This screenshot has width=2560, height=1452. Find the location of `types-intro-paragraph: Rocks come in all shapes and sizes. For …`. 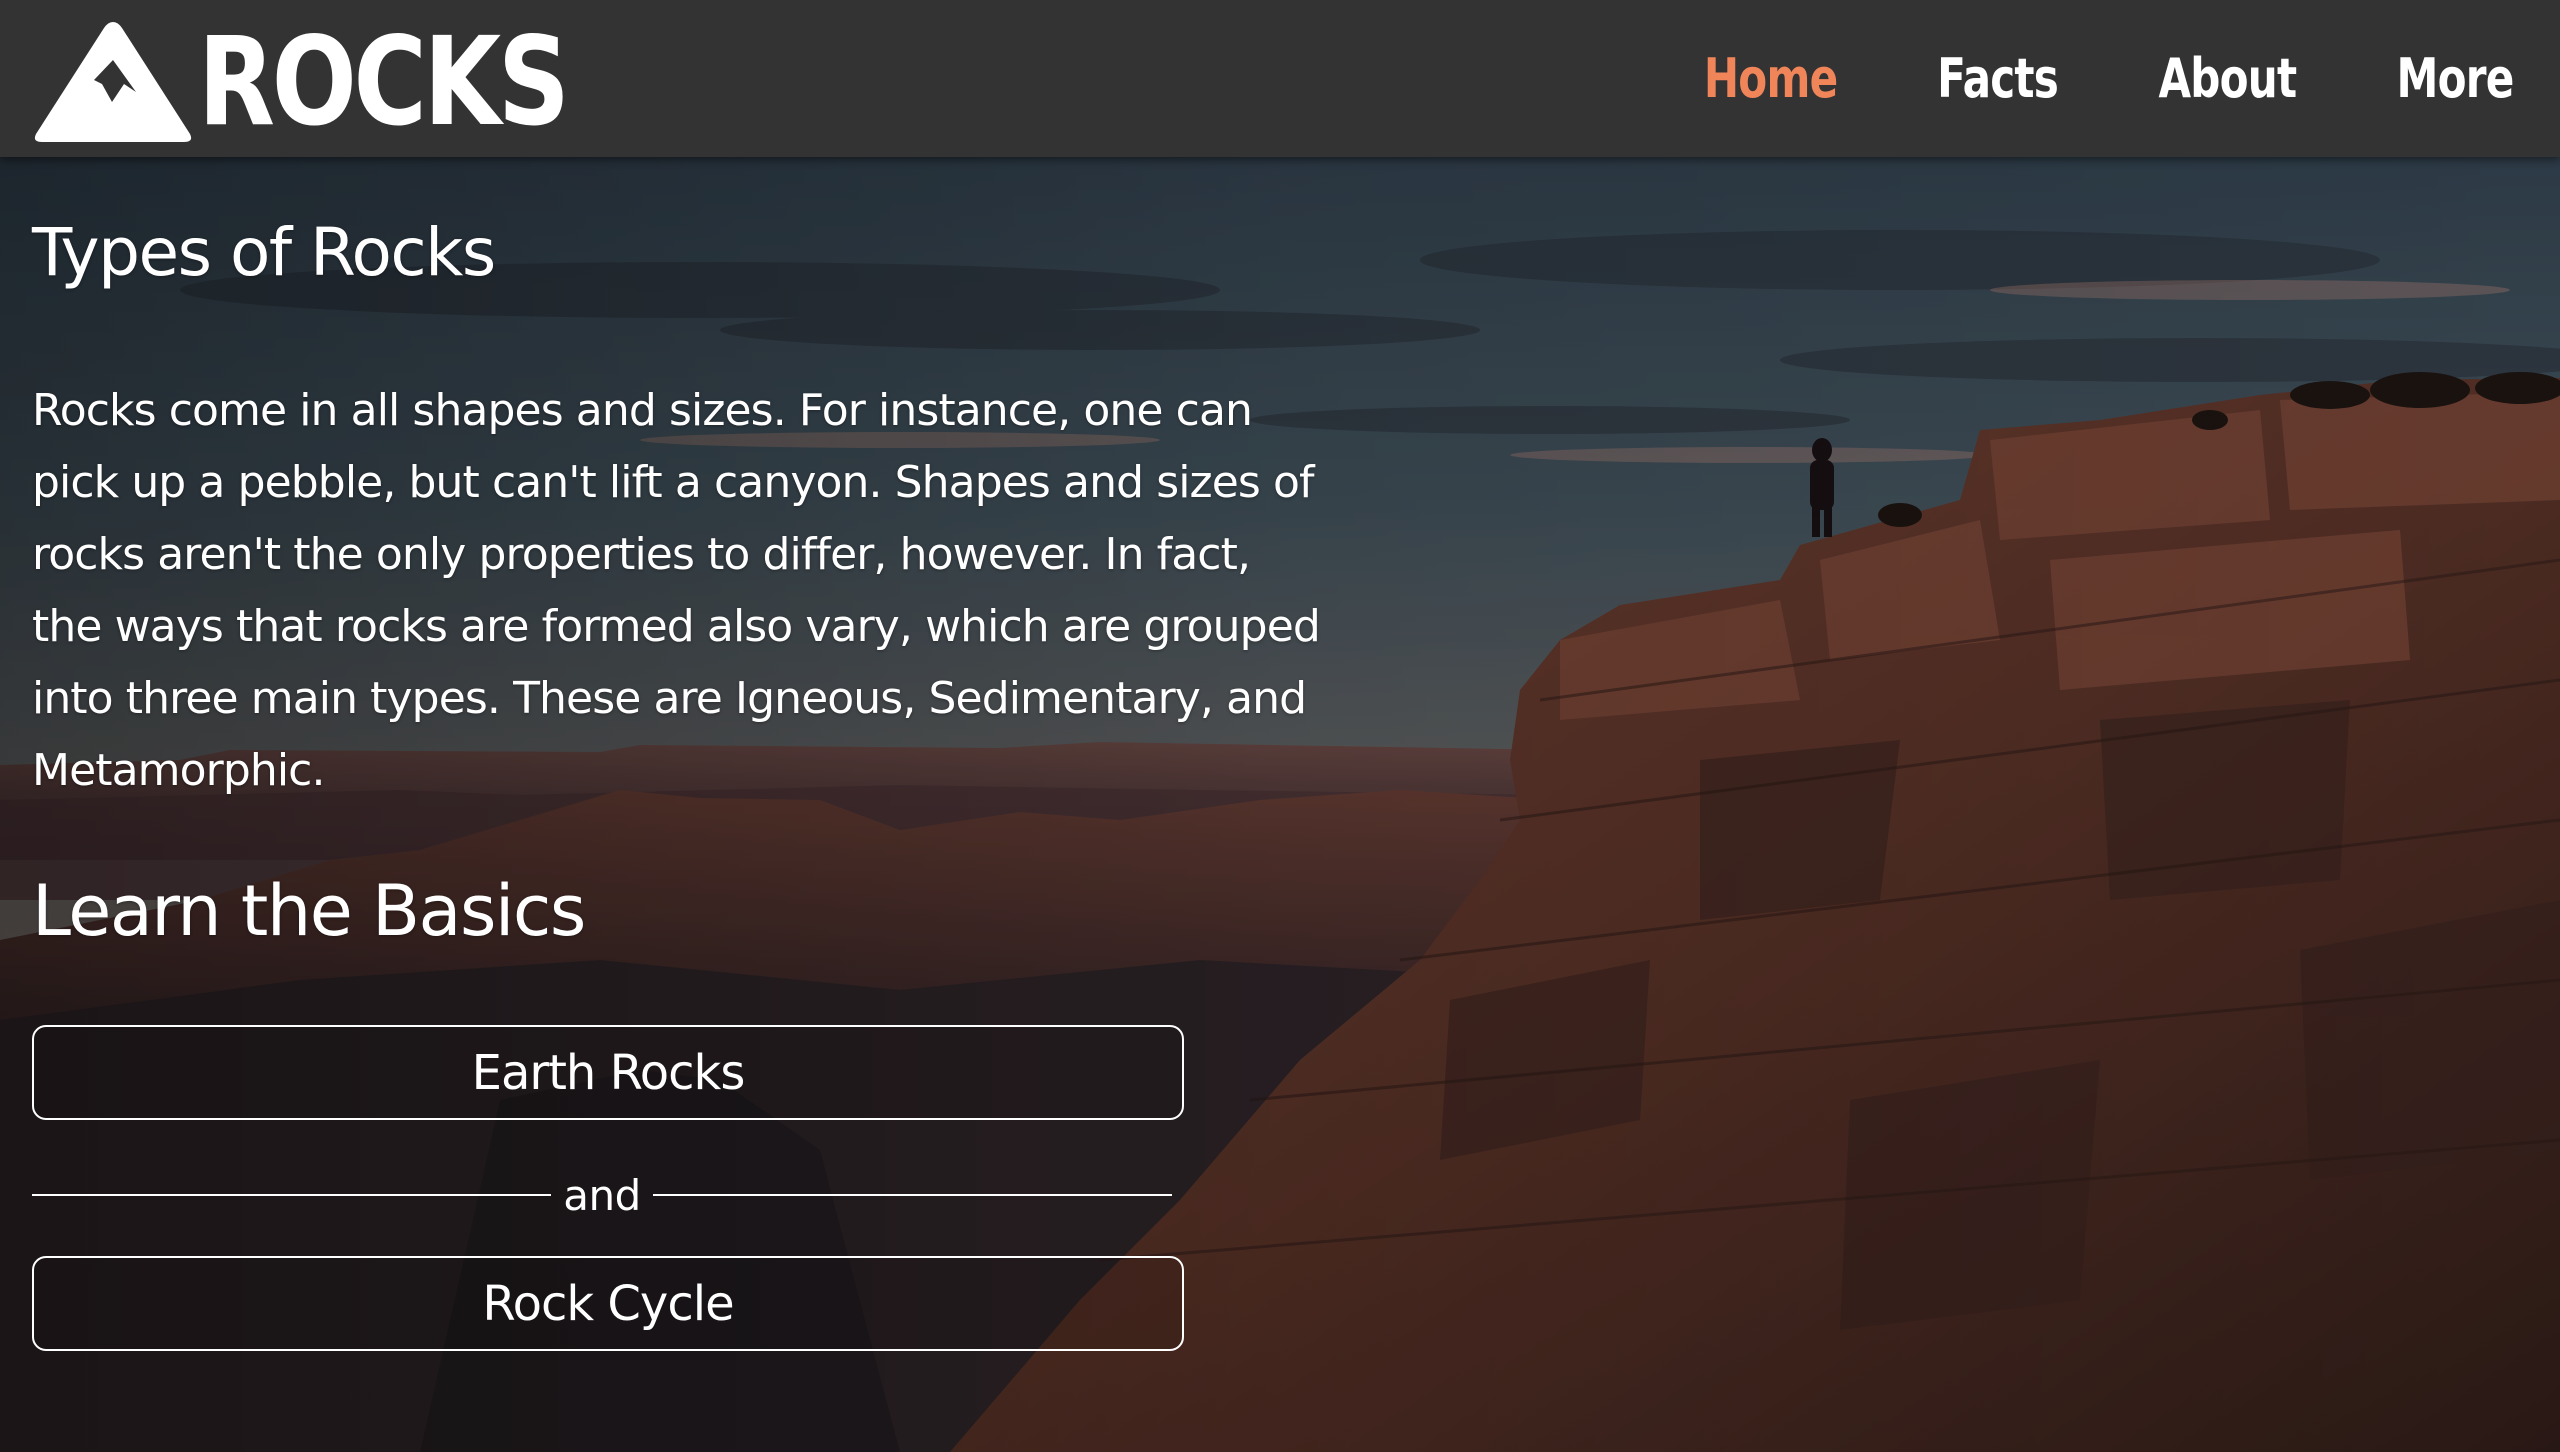

types-intro-paragraph: Rocks come in all shapes and sizes. For … is located at coordinates (676, 590).